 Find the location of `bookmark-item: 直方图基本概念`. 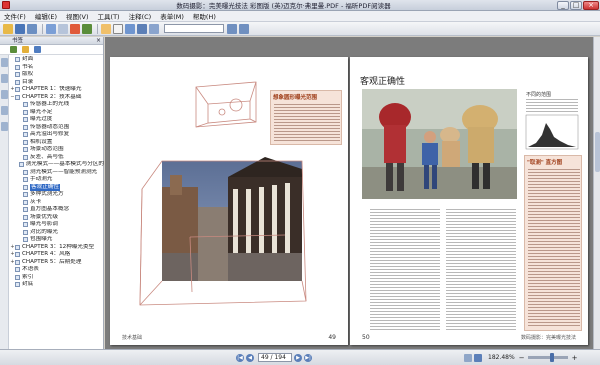

bookmark-item: 直方图基本概念 is located at coordinates (57, 210).